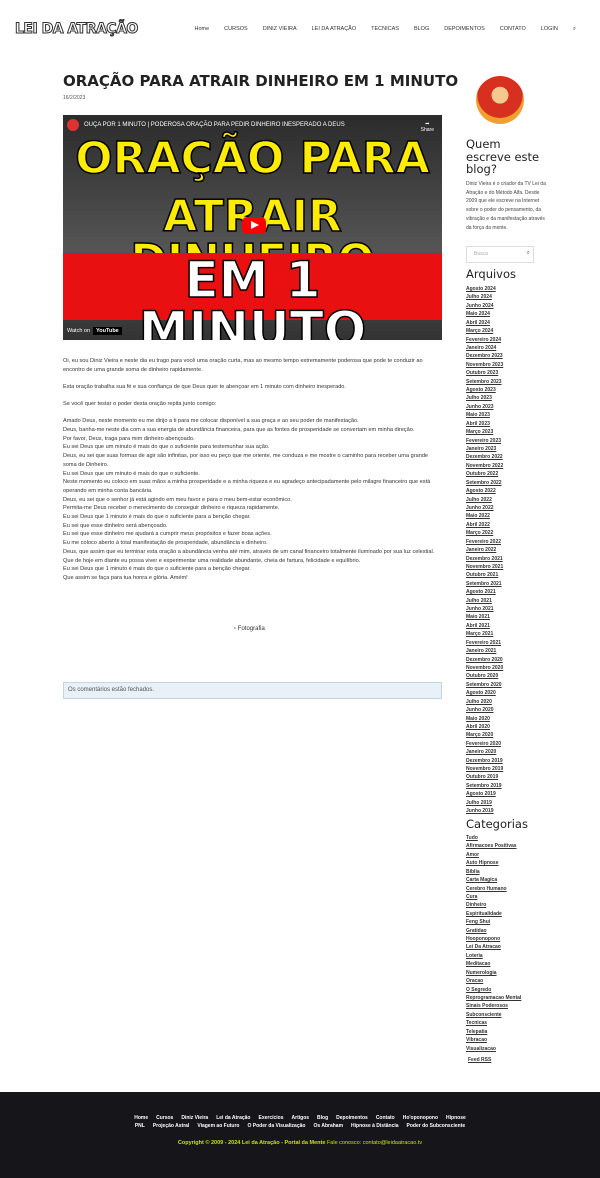 The image size is (600, 1178). I want to click on archive-link: Outubro 2022, so click(484, 474).